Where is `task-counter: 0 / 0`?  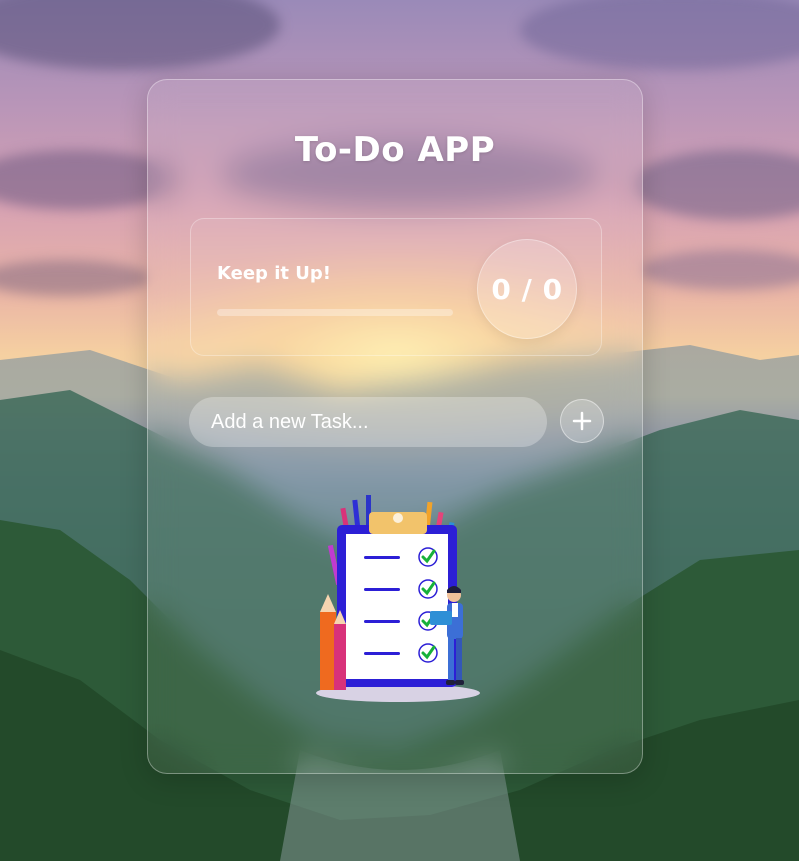 task-counter: 0 / 0 is located at coordinates (527, 289).